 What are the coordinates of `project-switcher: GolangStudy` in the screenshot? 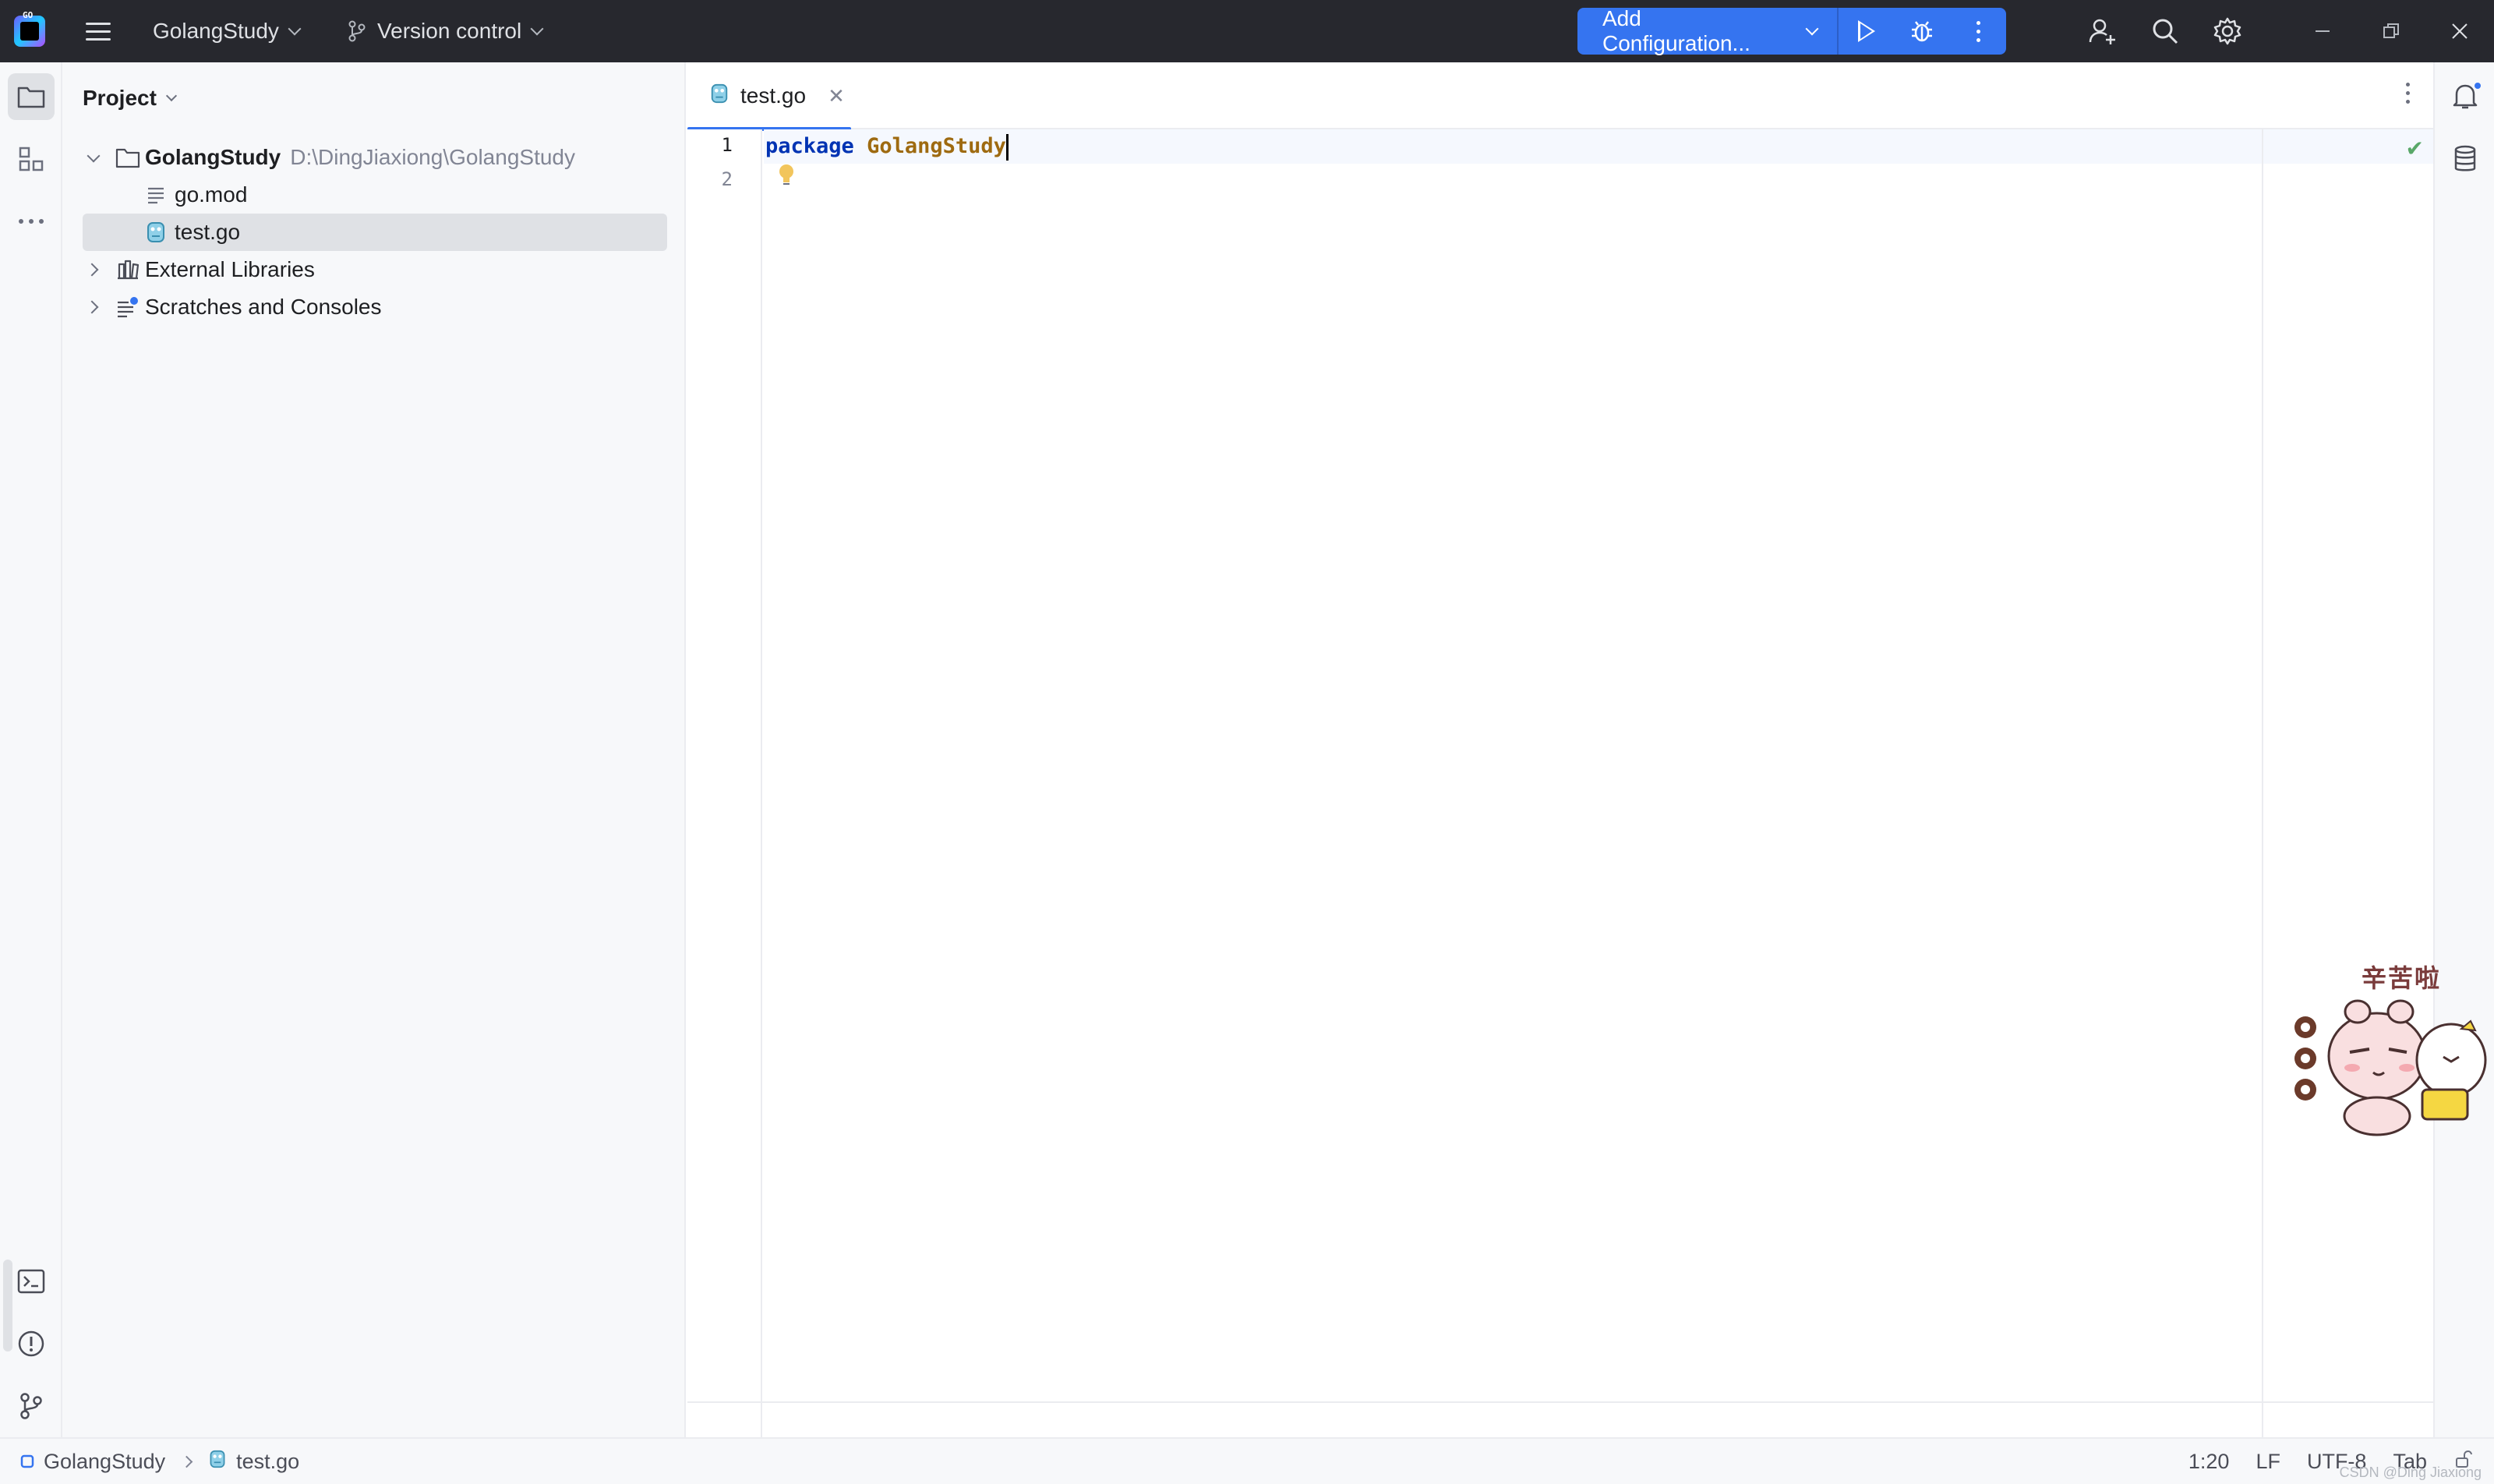 It's located at (227, 31).